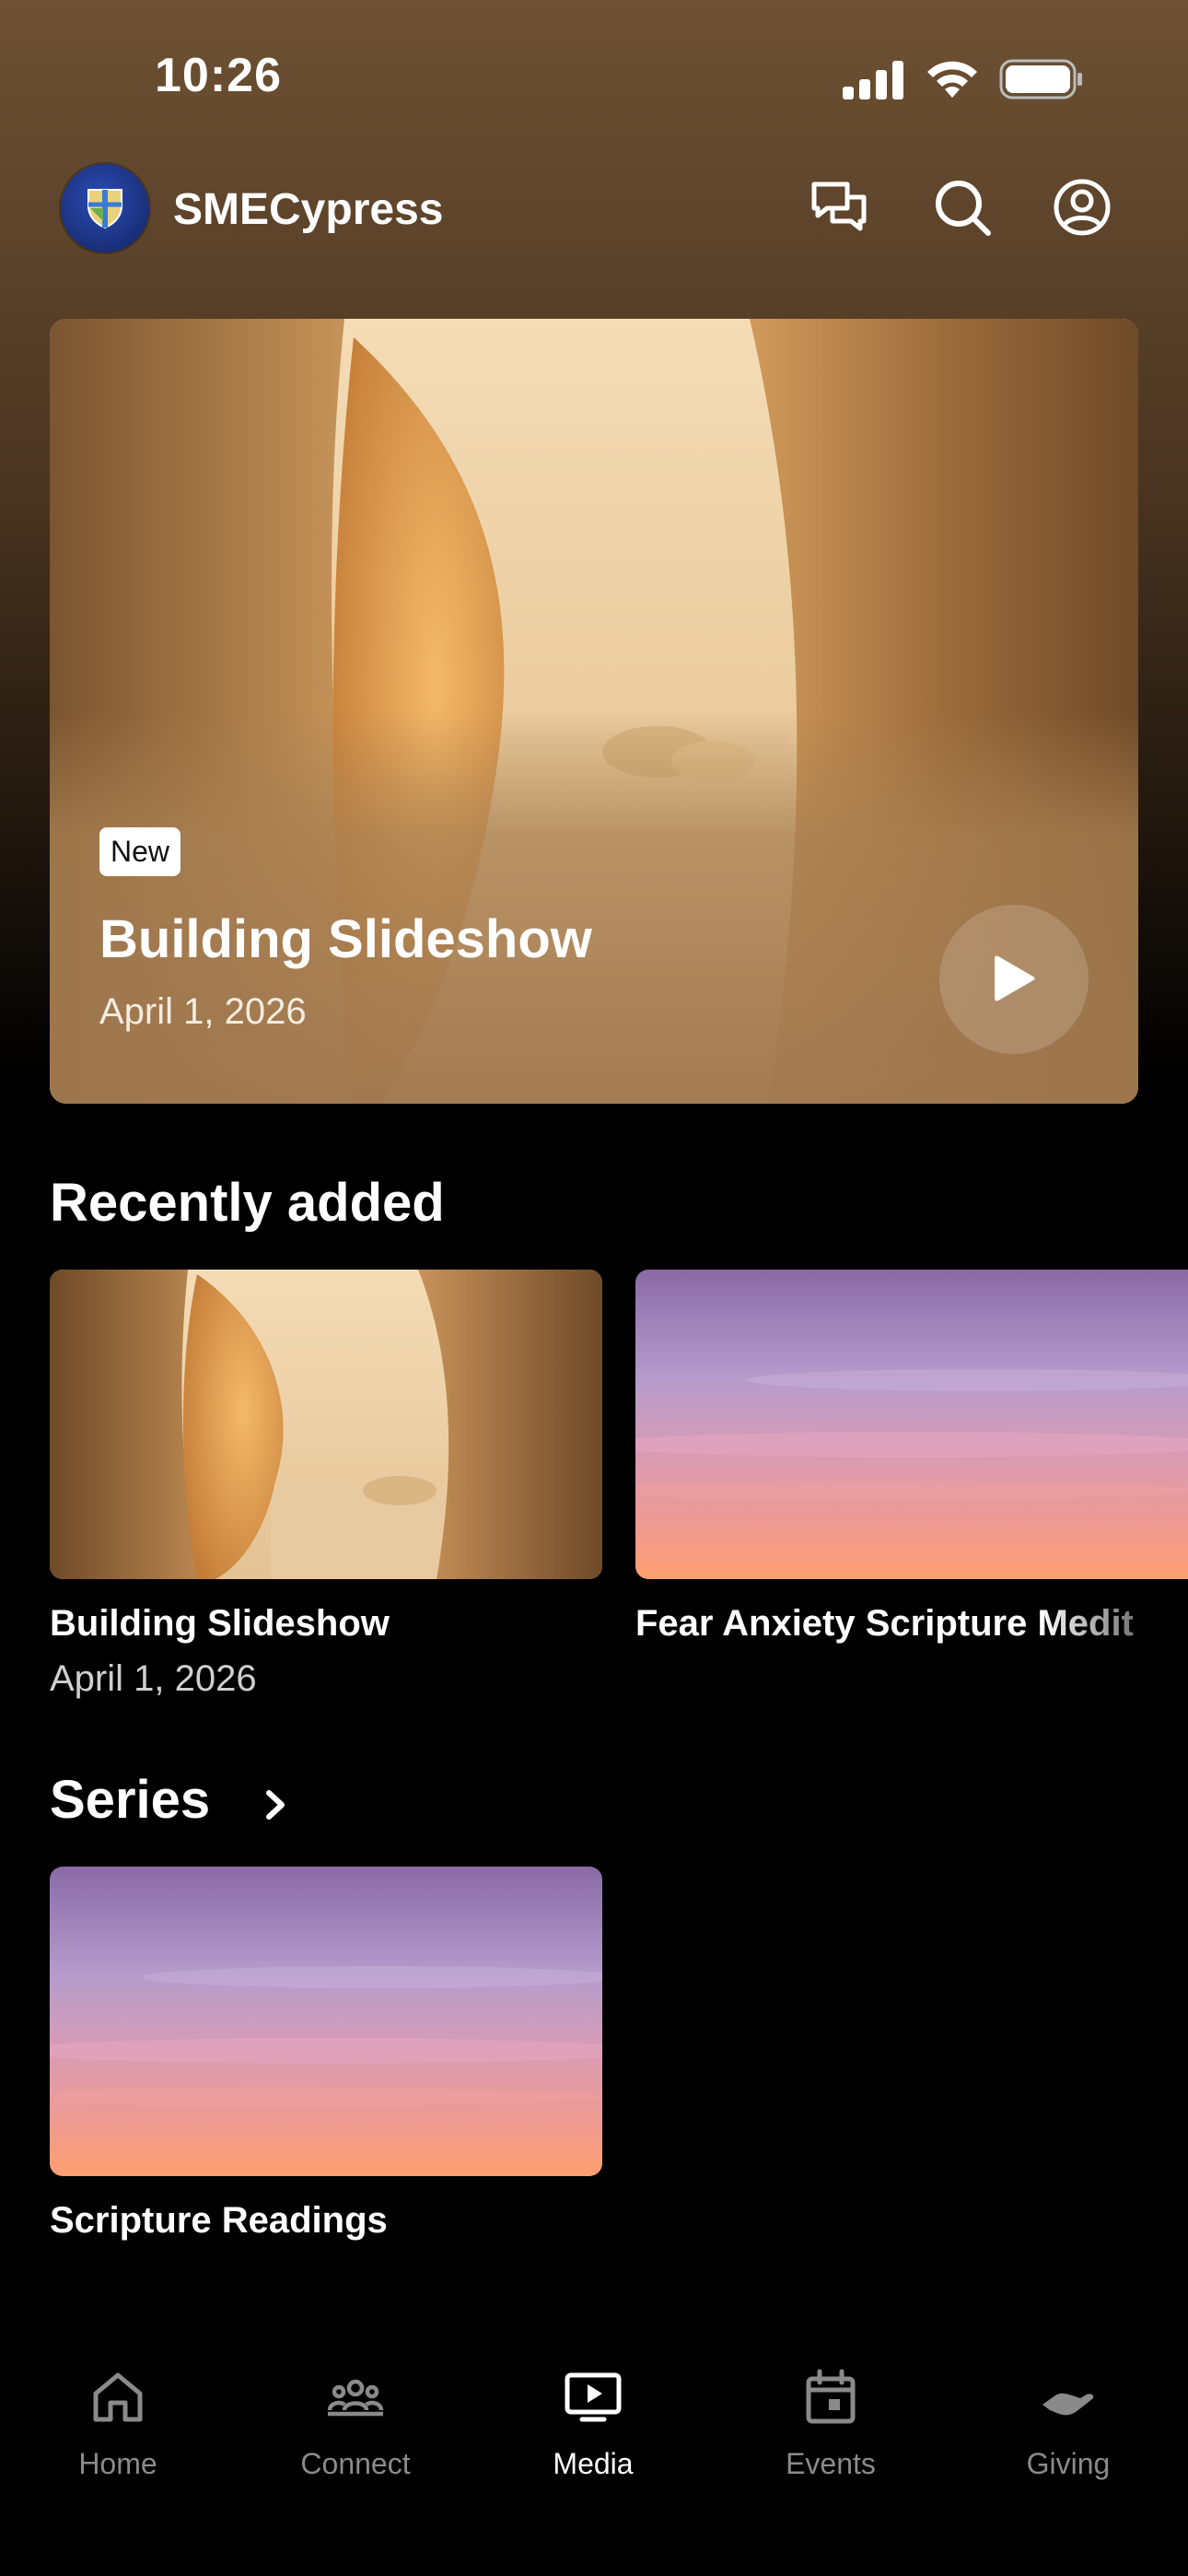 This screenshot has width=1188, height=2576. What do you see at coordinates (345, 939) in the screenshot?
I see `featured-title: Building Slideshow` at bounding box center [345, 939].